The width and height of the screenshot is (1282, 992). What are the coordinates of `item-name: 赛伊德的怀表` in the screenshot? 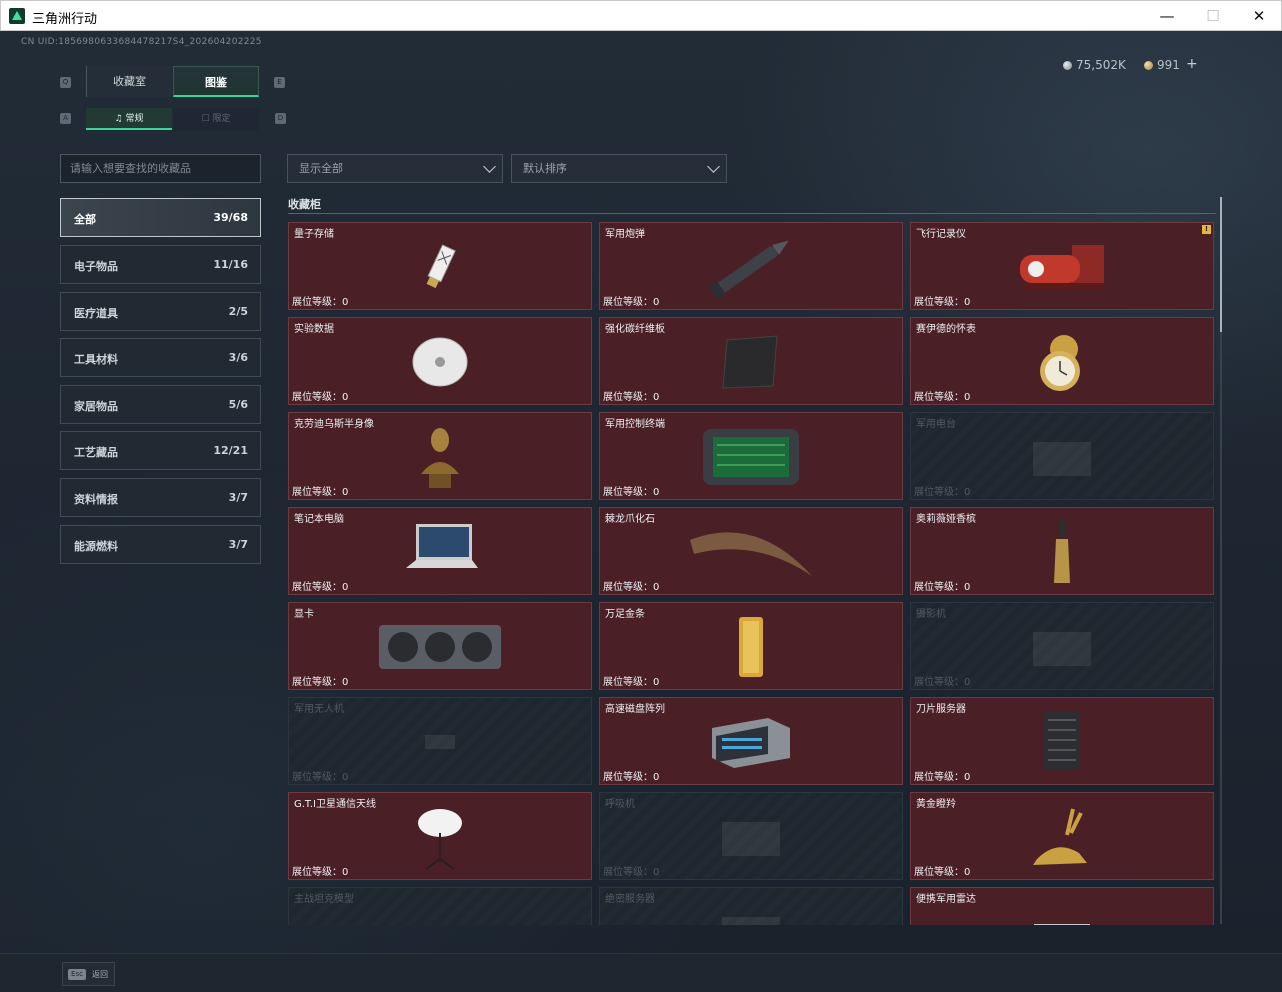 It's located at (946, 329).